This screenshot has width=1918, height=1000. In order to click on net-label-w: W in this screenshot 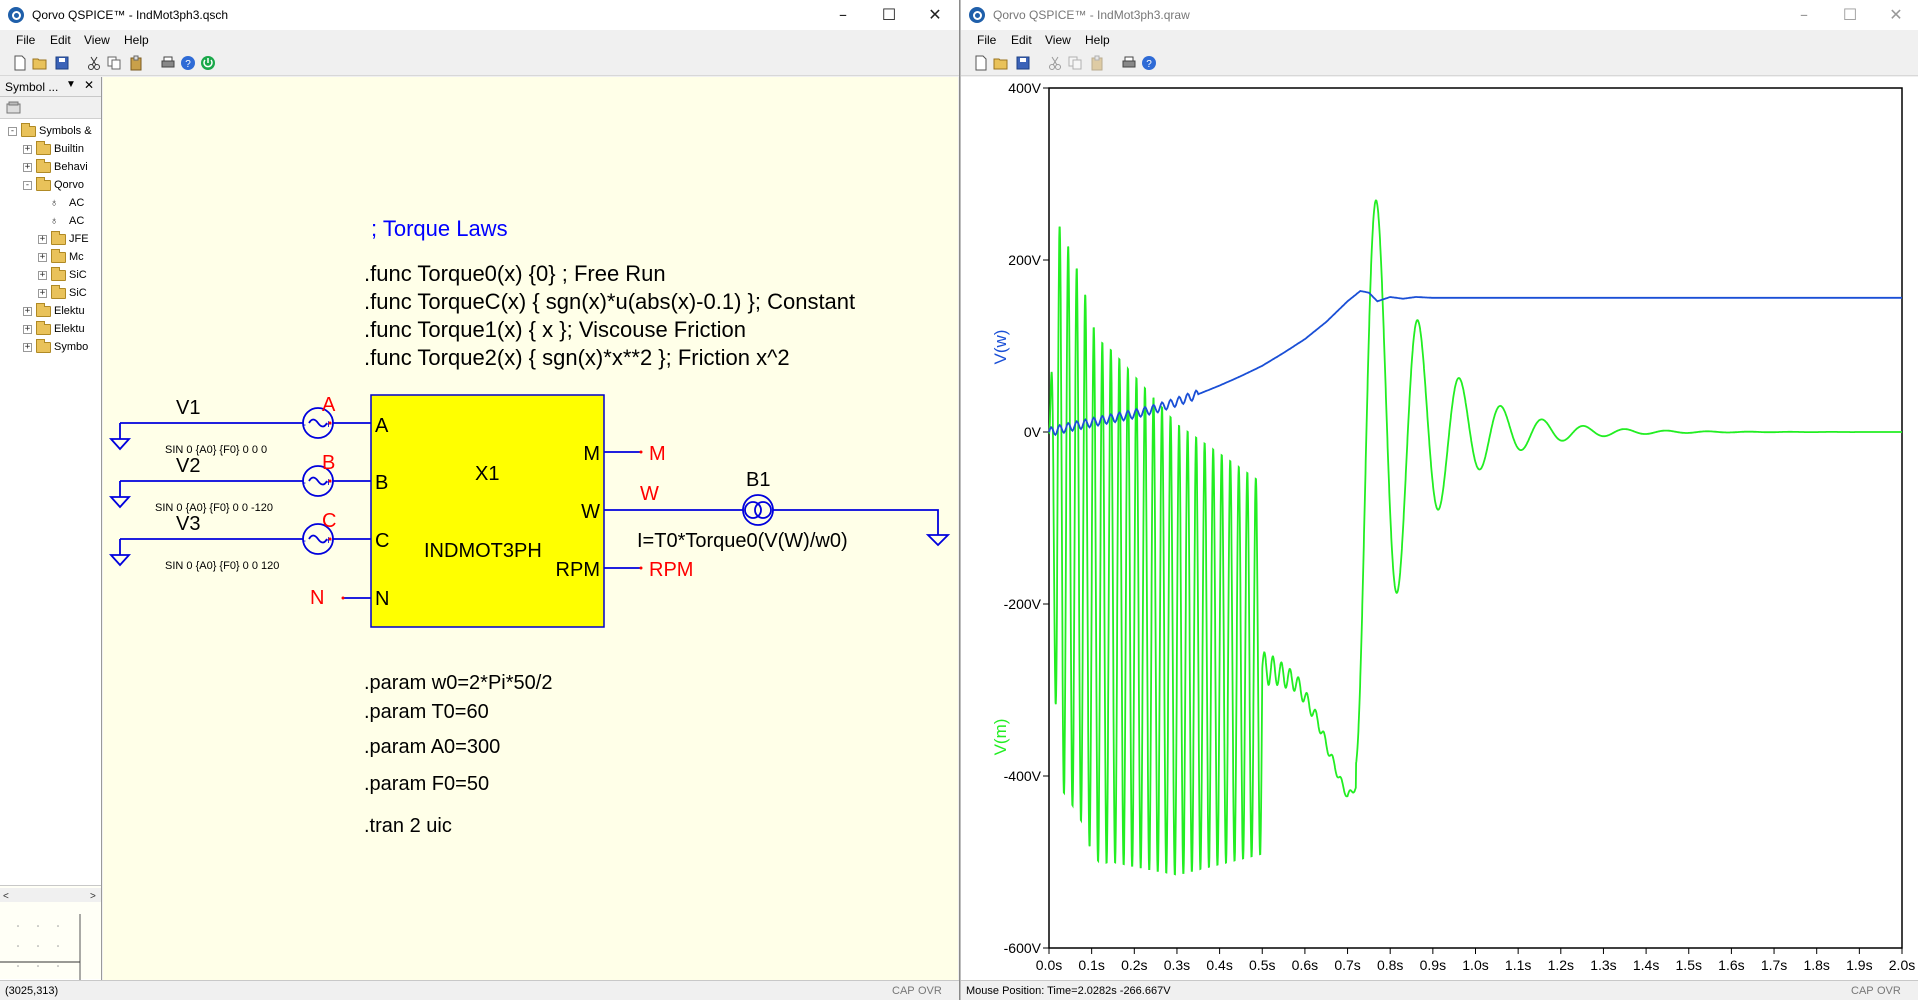, I will do `click(649, 494)`.